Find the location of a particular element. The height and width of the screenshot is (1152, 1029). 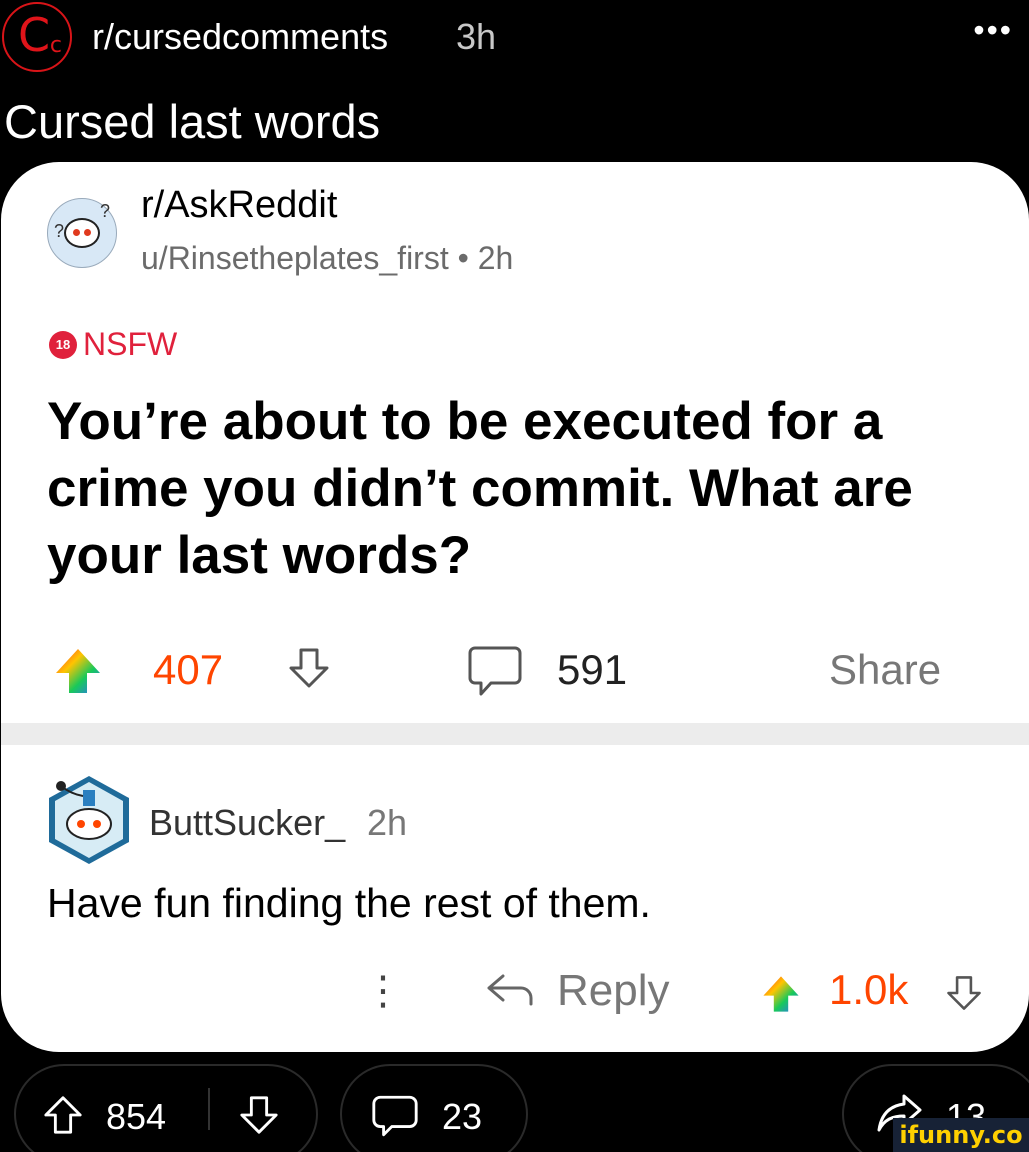

nsfw-tag: 18 NSFW is located at coordinates (113, 344).